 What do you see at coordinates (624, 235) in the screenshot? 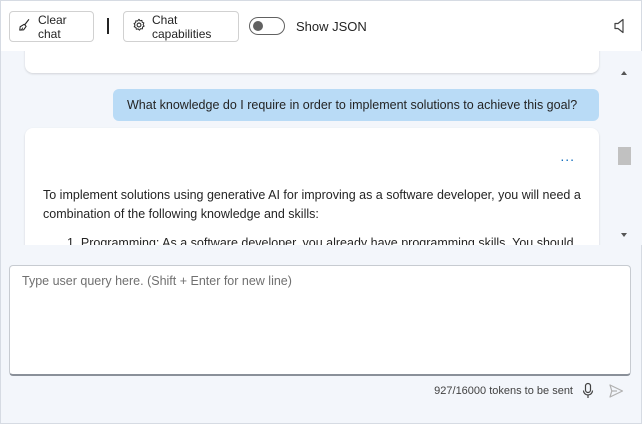
I see `scroll-down-arrow-icon` at bounding box center [624, 235].